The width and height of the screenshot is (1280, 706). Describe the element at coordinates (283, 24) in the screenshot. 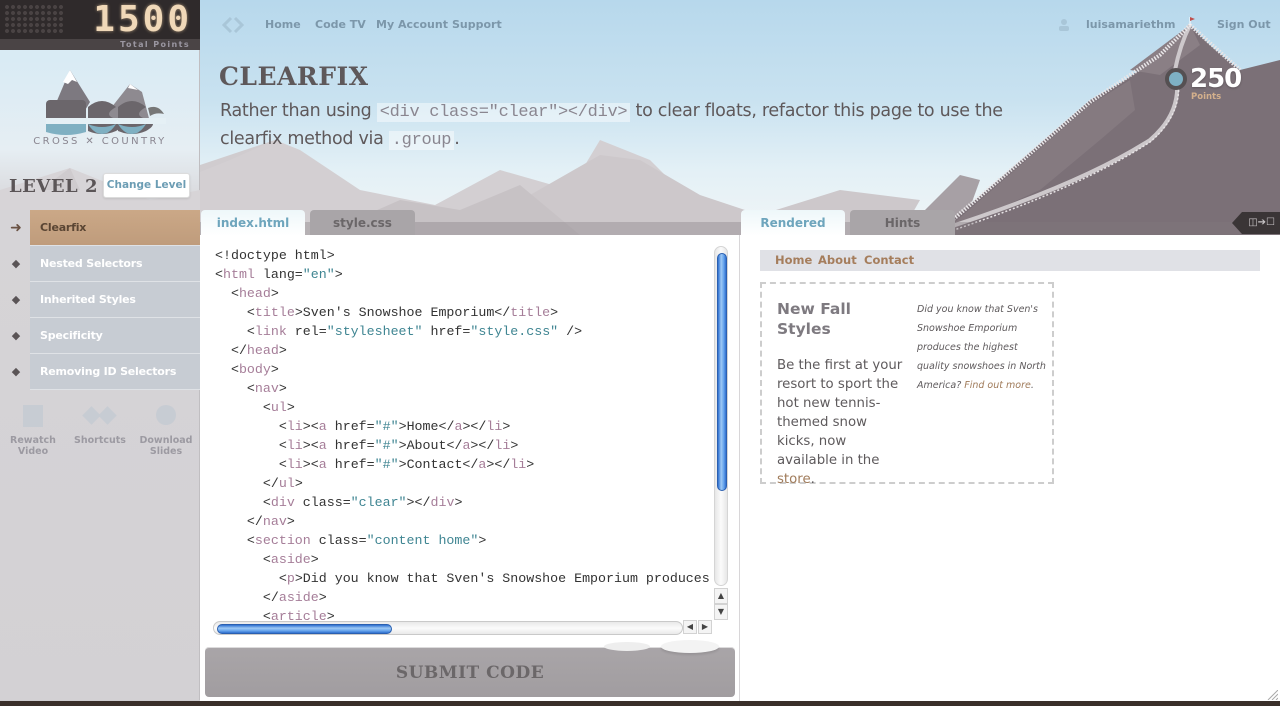

I see `nav-link-home: Home` at that location.